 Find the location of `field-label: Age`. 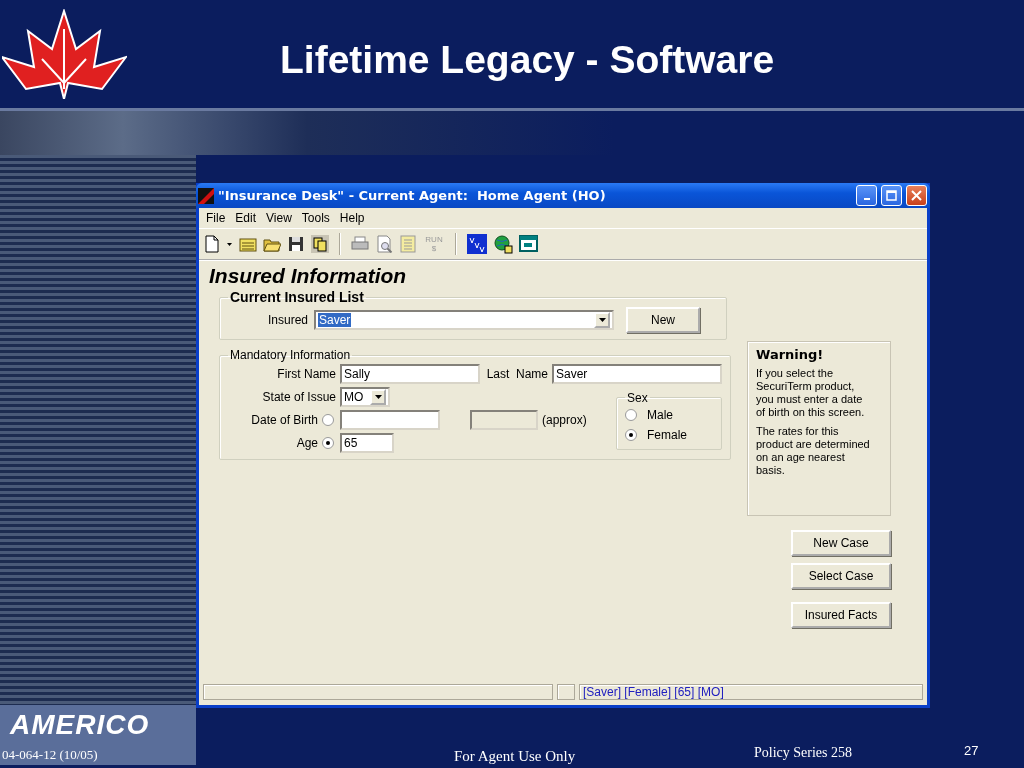

field-label: Age is located at coordinates (306, 443).